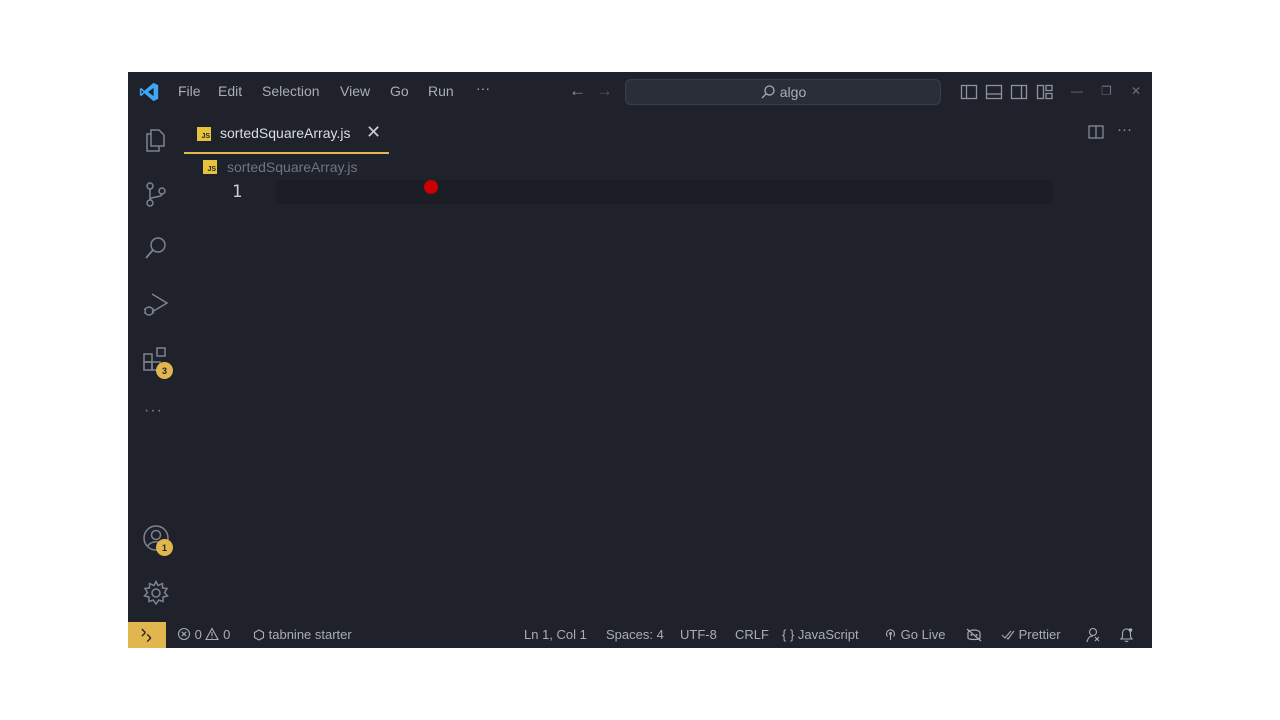 This screenshot has width=1280, height=720. What do you see at coordinates (1045, 92) in the screenshot?
I see `customize-layout-icon` at bounding box center [1045, 92].